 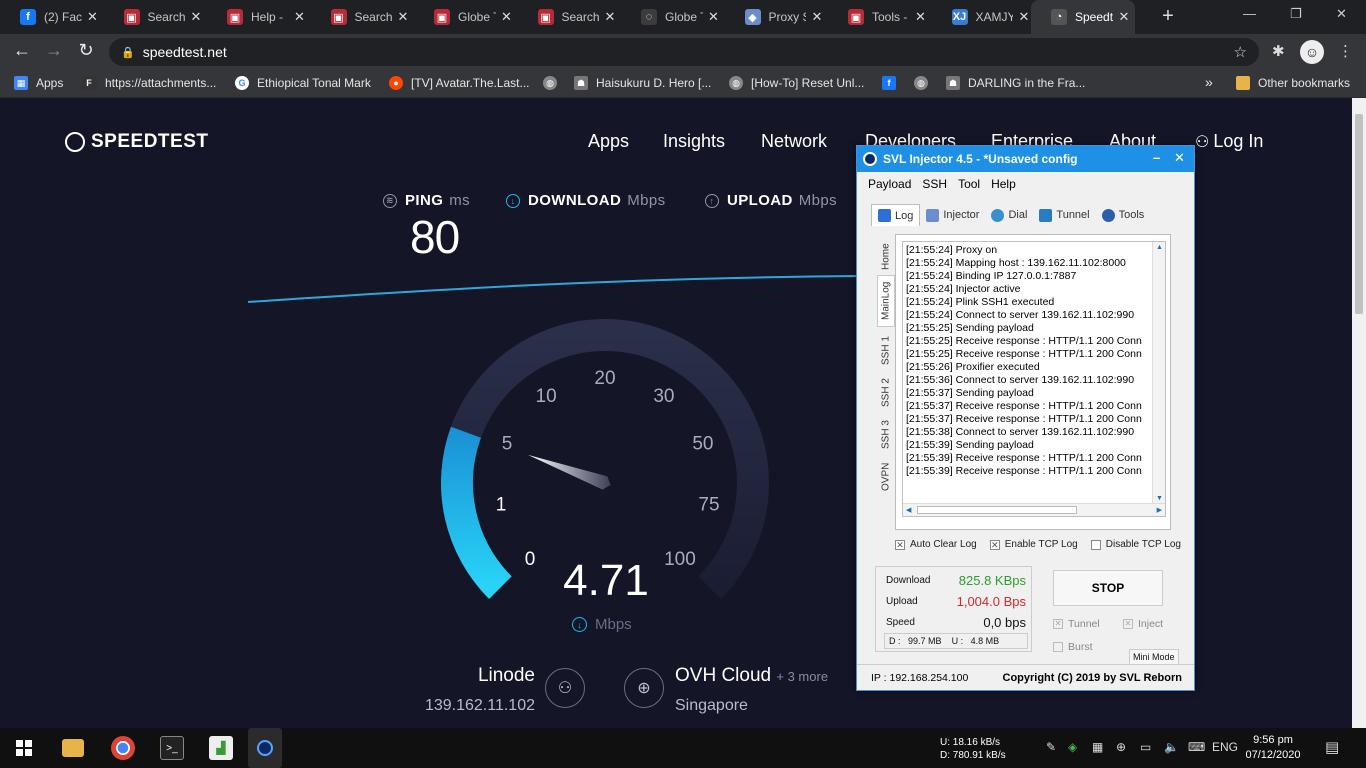 I want to click on address-bar: 🔒 speedtest.net ☆, so click(x=684, y=52).